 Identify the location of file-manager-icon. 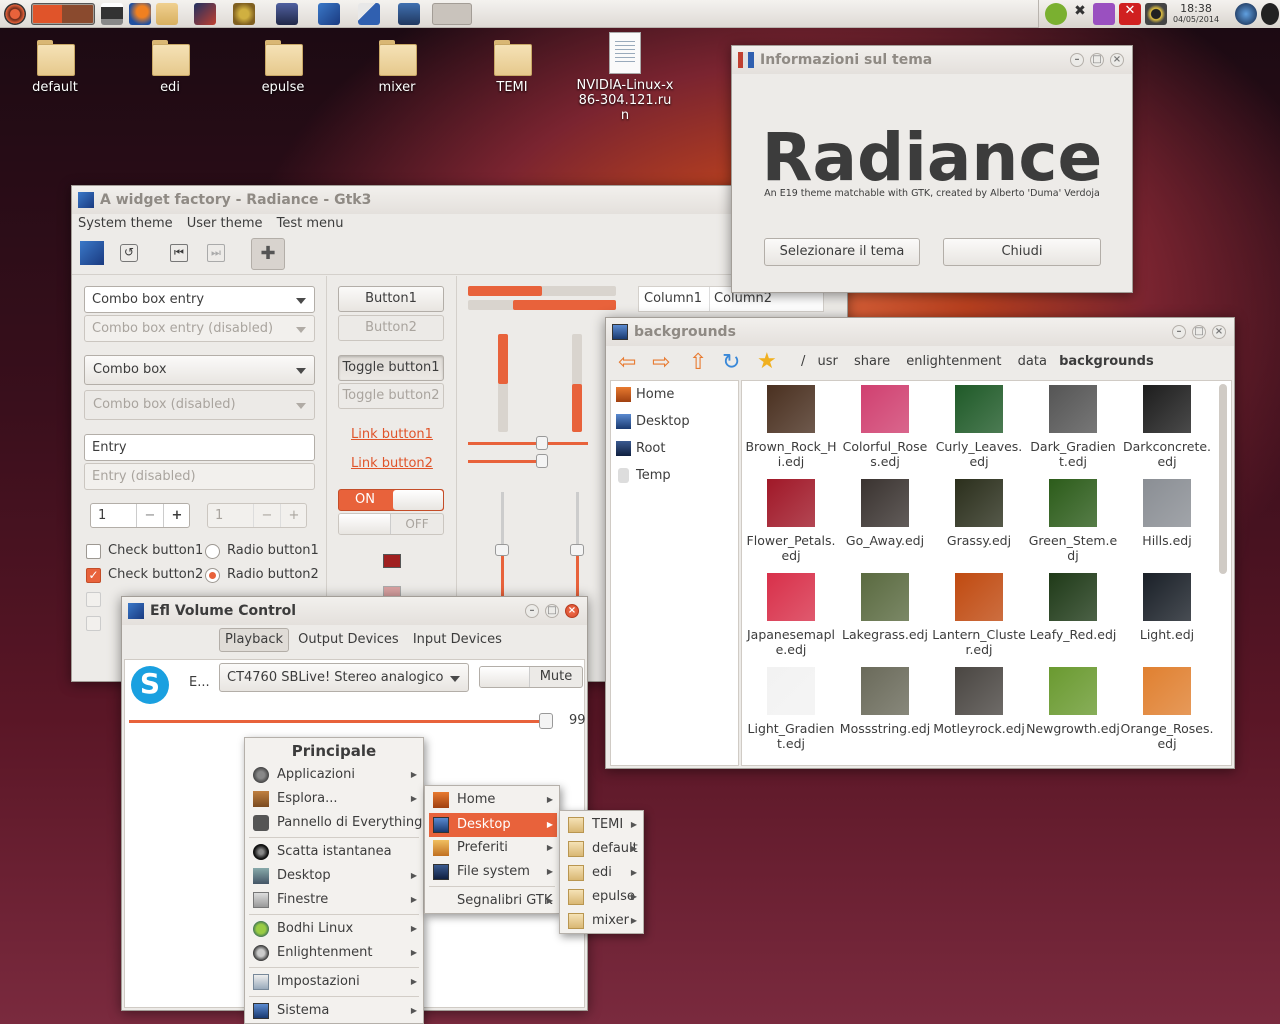
(167, 14).